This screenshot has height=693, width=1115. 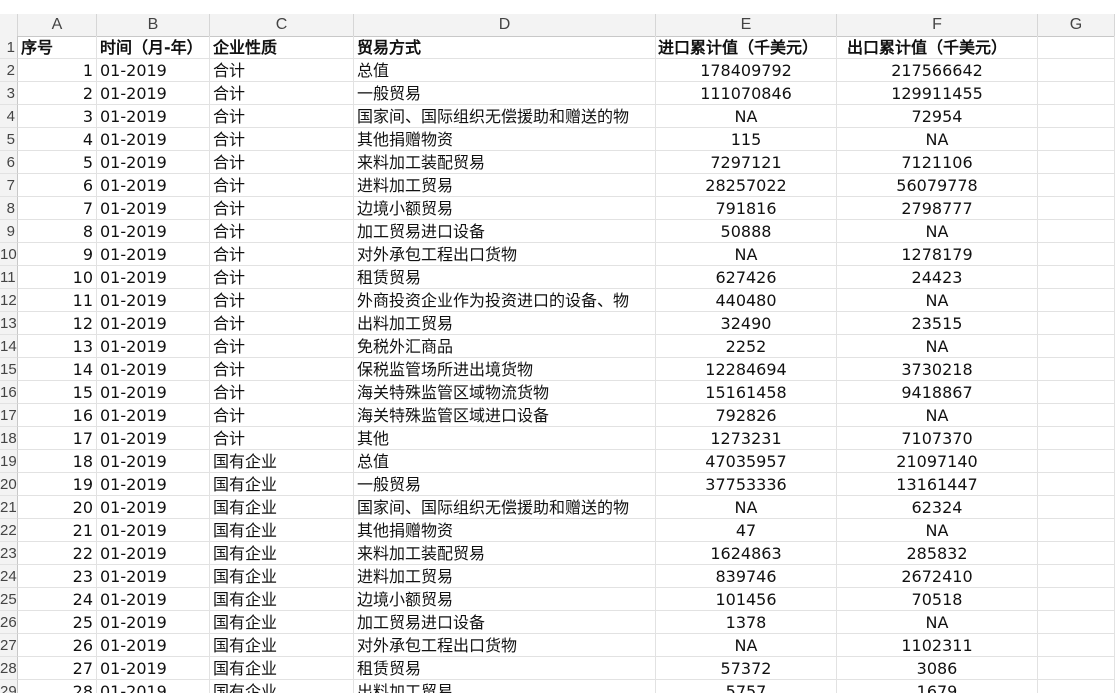 I want to click on cell-seq: 16, so click(x=57, y=415).